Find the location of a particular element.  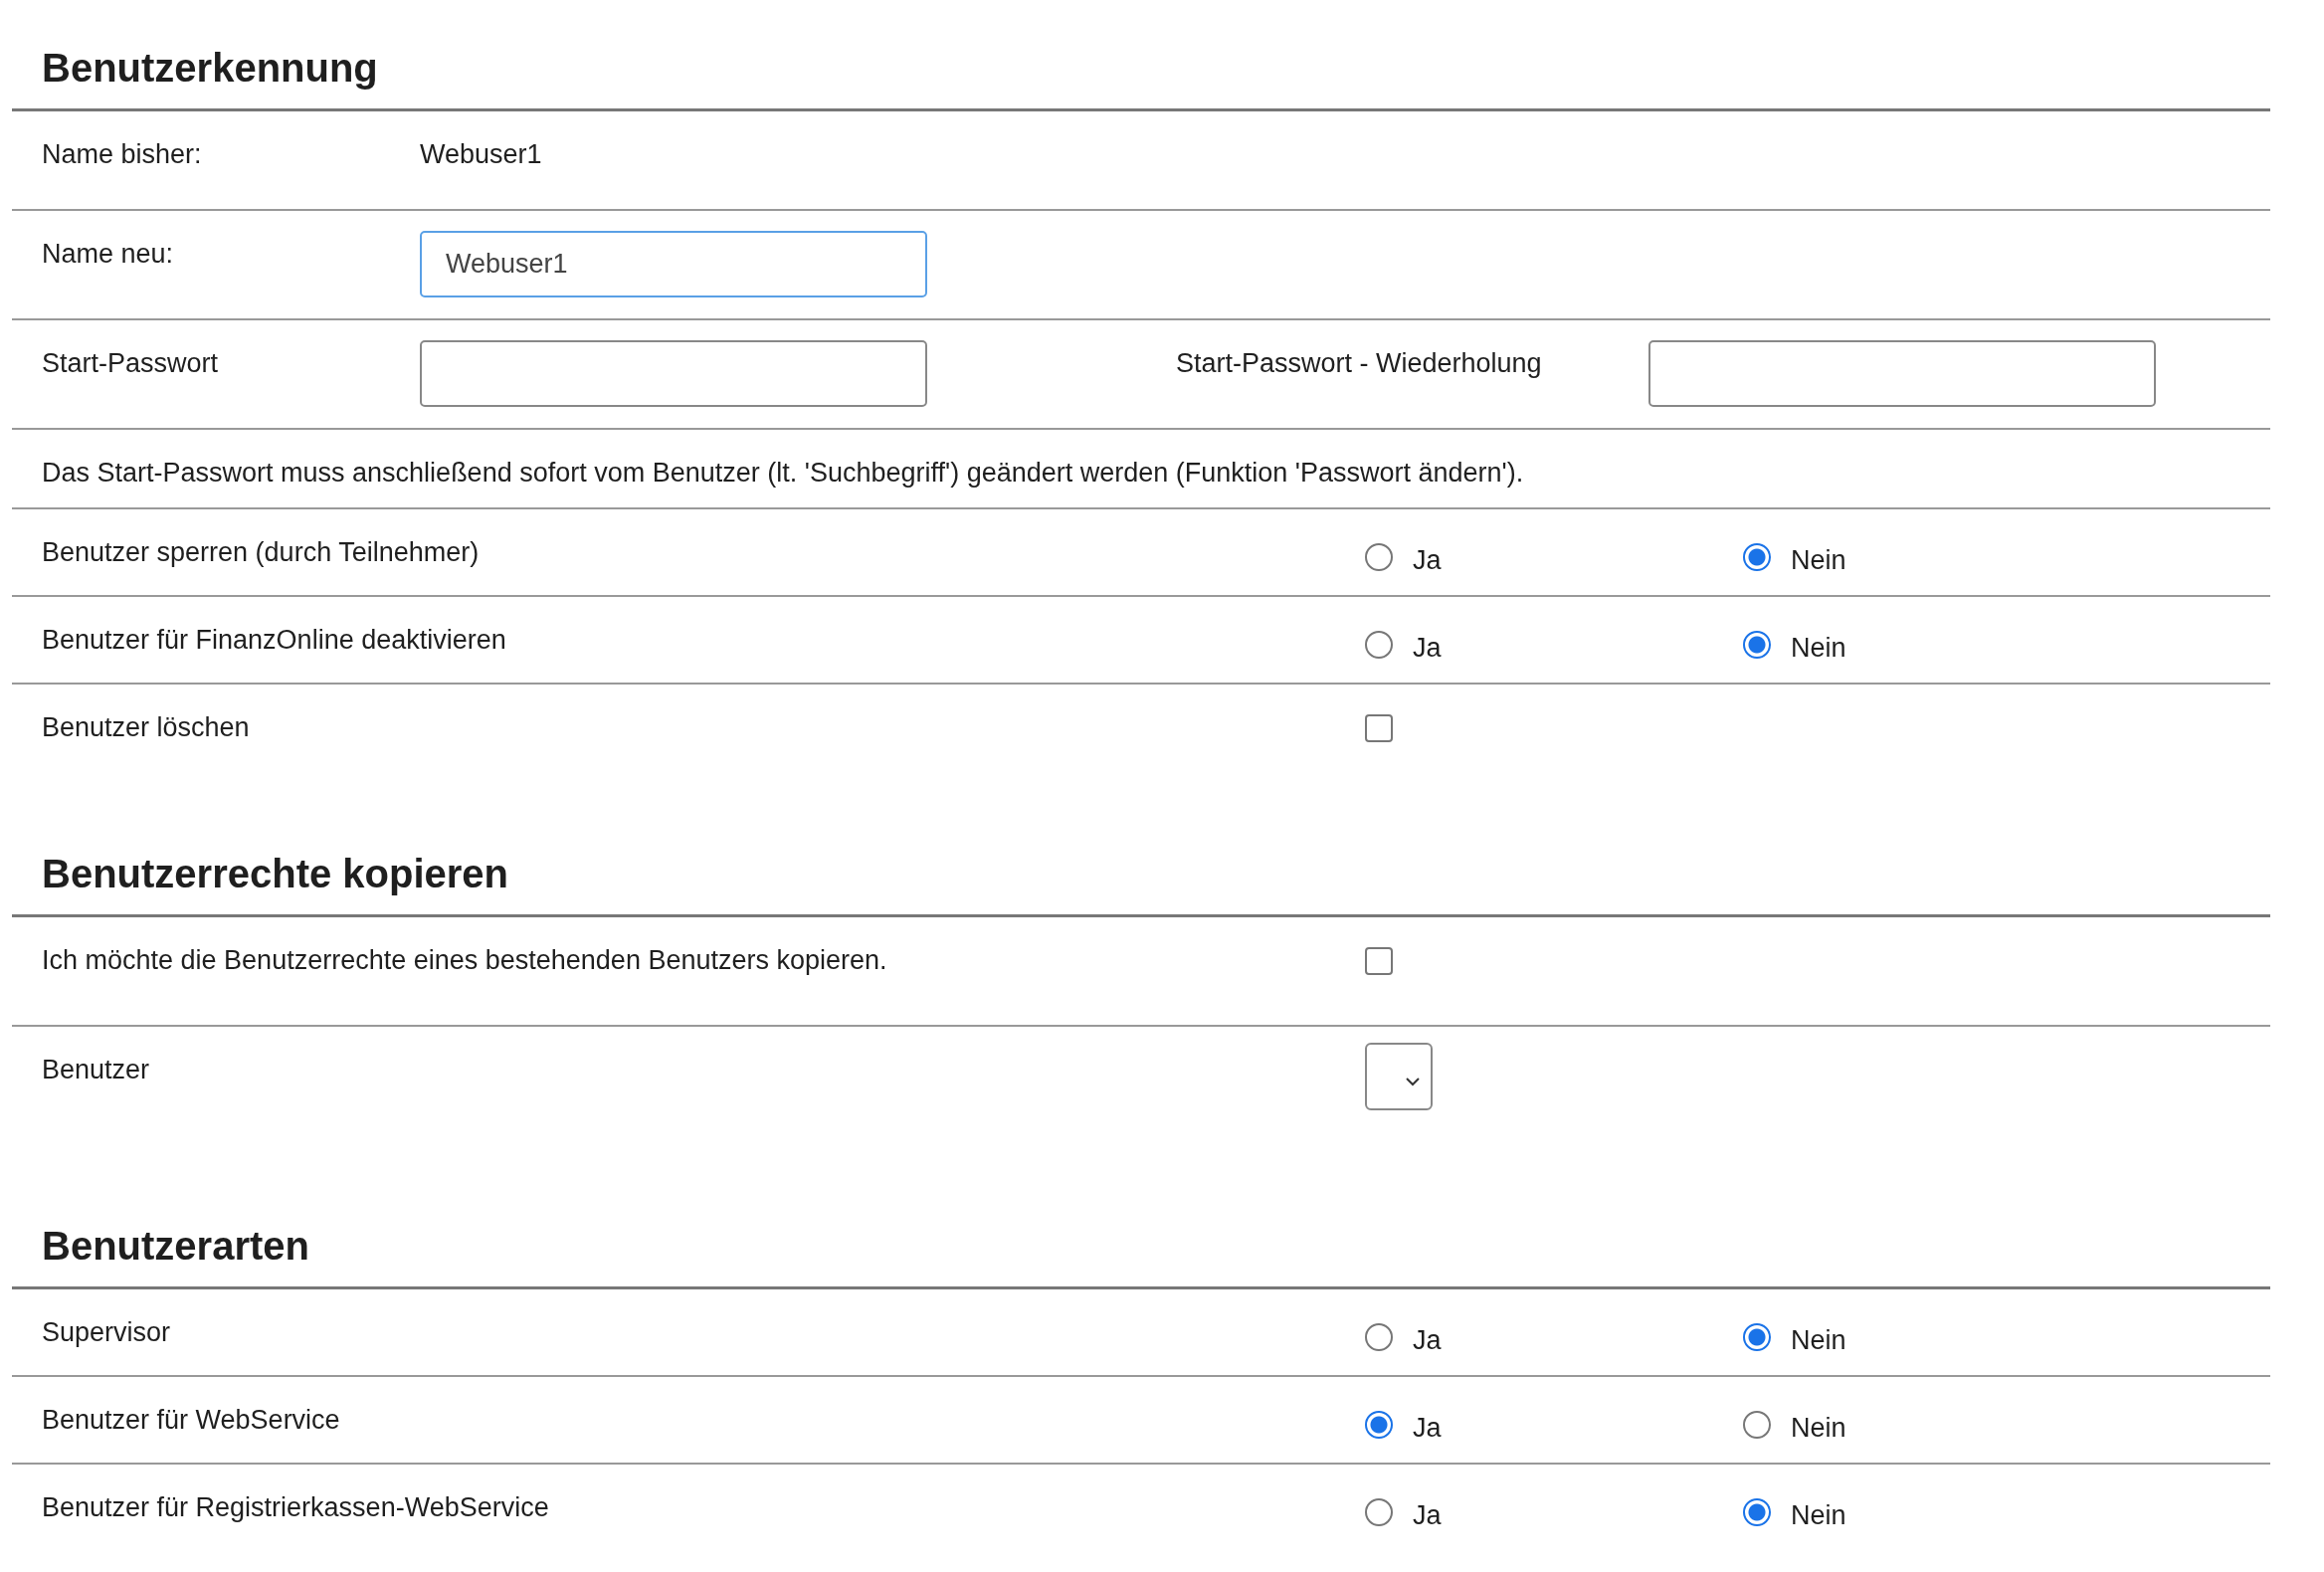

field-label: Benutzer sperren (durch Teilnehmer) is located at coordinates (261, 552).